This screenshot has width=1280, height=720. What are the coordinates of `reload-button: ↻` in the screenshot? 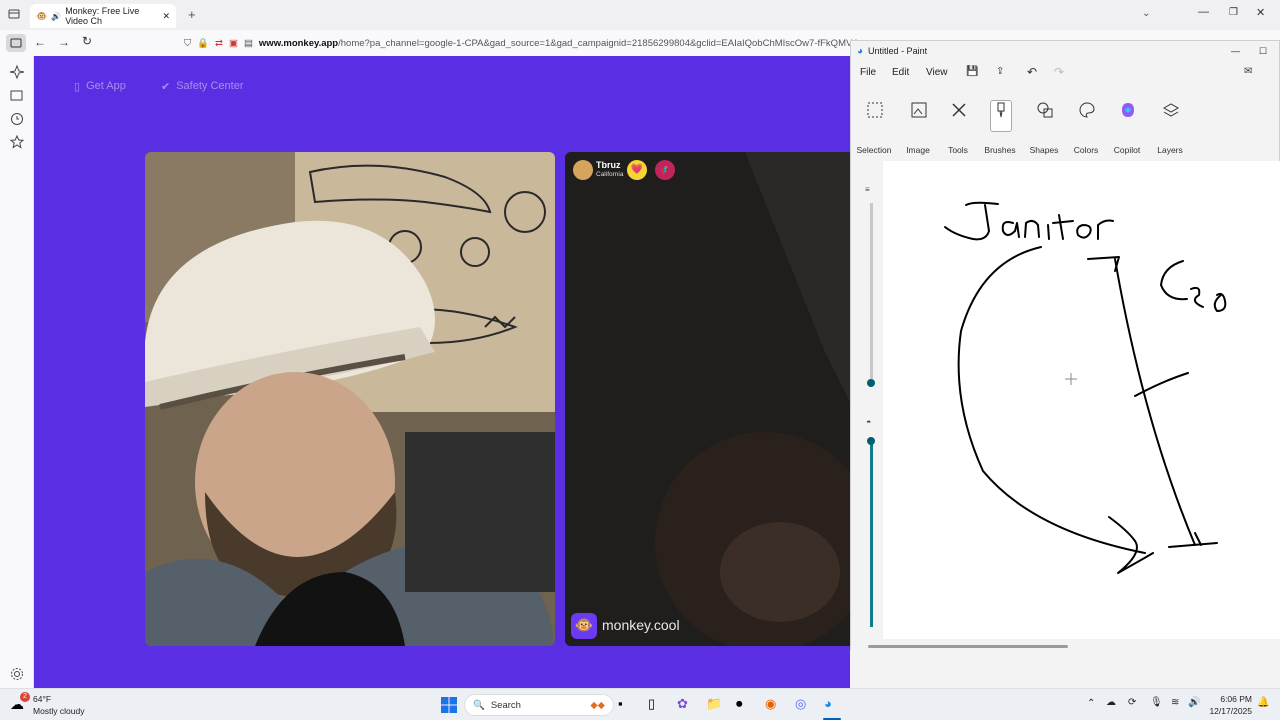 It's located at (87, 41).